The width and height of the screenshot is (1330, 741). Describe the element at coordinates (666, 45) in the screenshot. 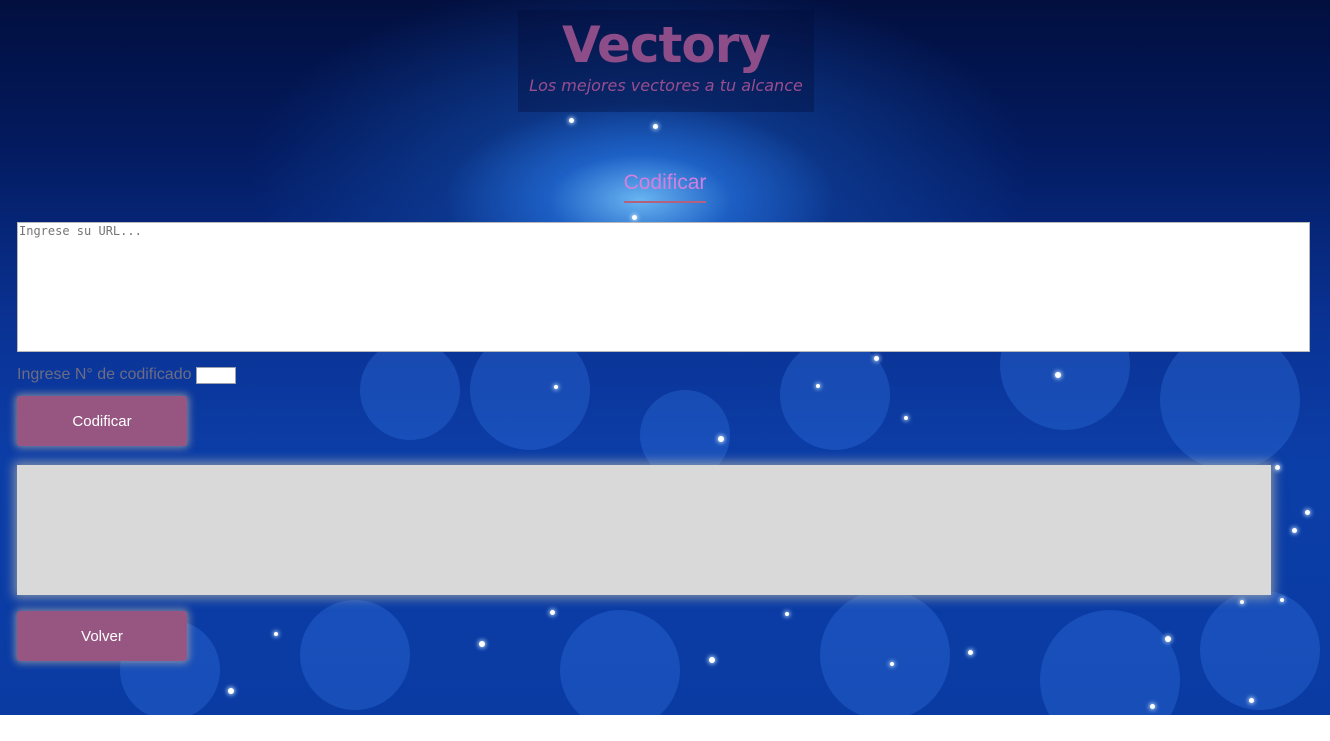

I see `logo-wordmark: Vectory` at that location.